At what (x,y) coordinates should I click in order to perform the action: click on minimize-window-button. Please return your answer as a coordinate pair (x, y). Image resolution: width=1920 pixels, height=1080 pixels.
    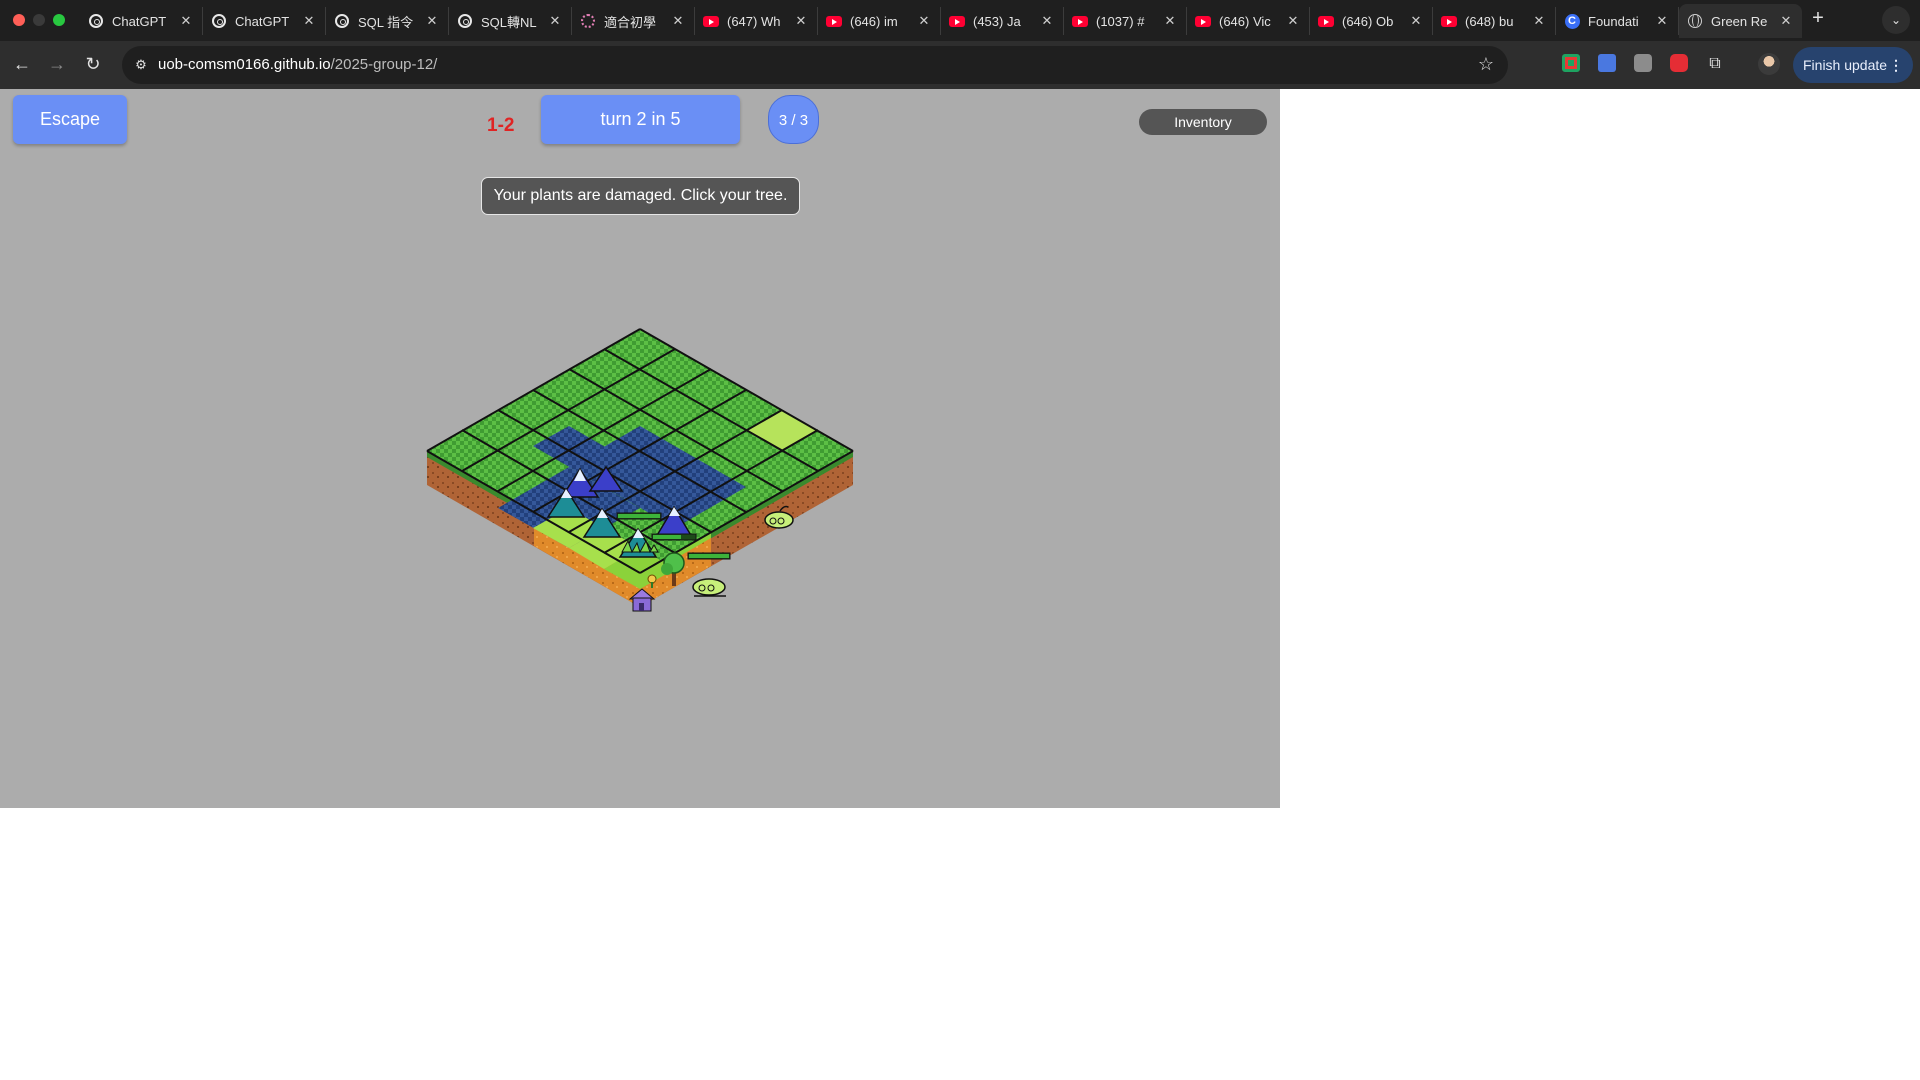
    Looking at the image, I should click on (39, 20).